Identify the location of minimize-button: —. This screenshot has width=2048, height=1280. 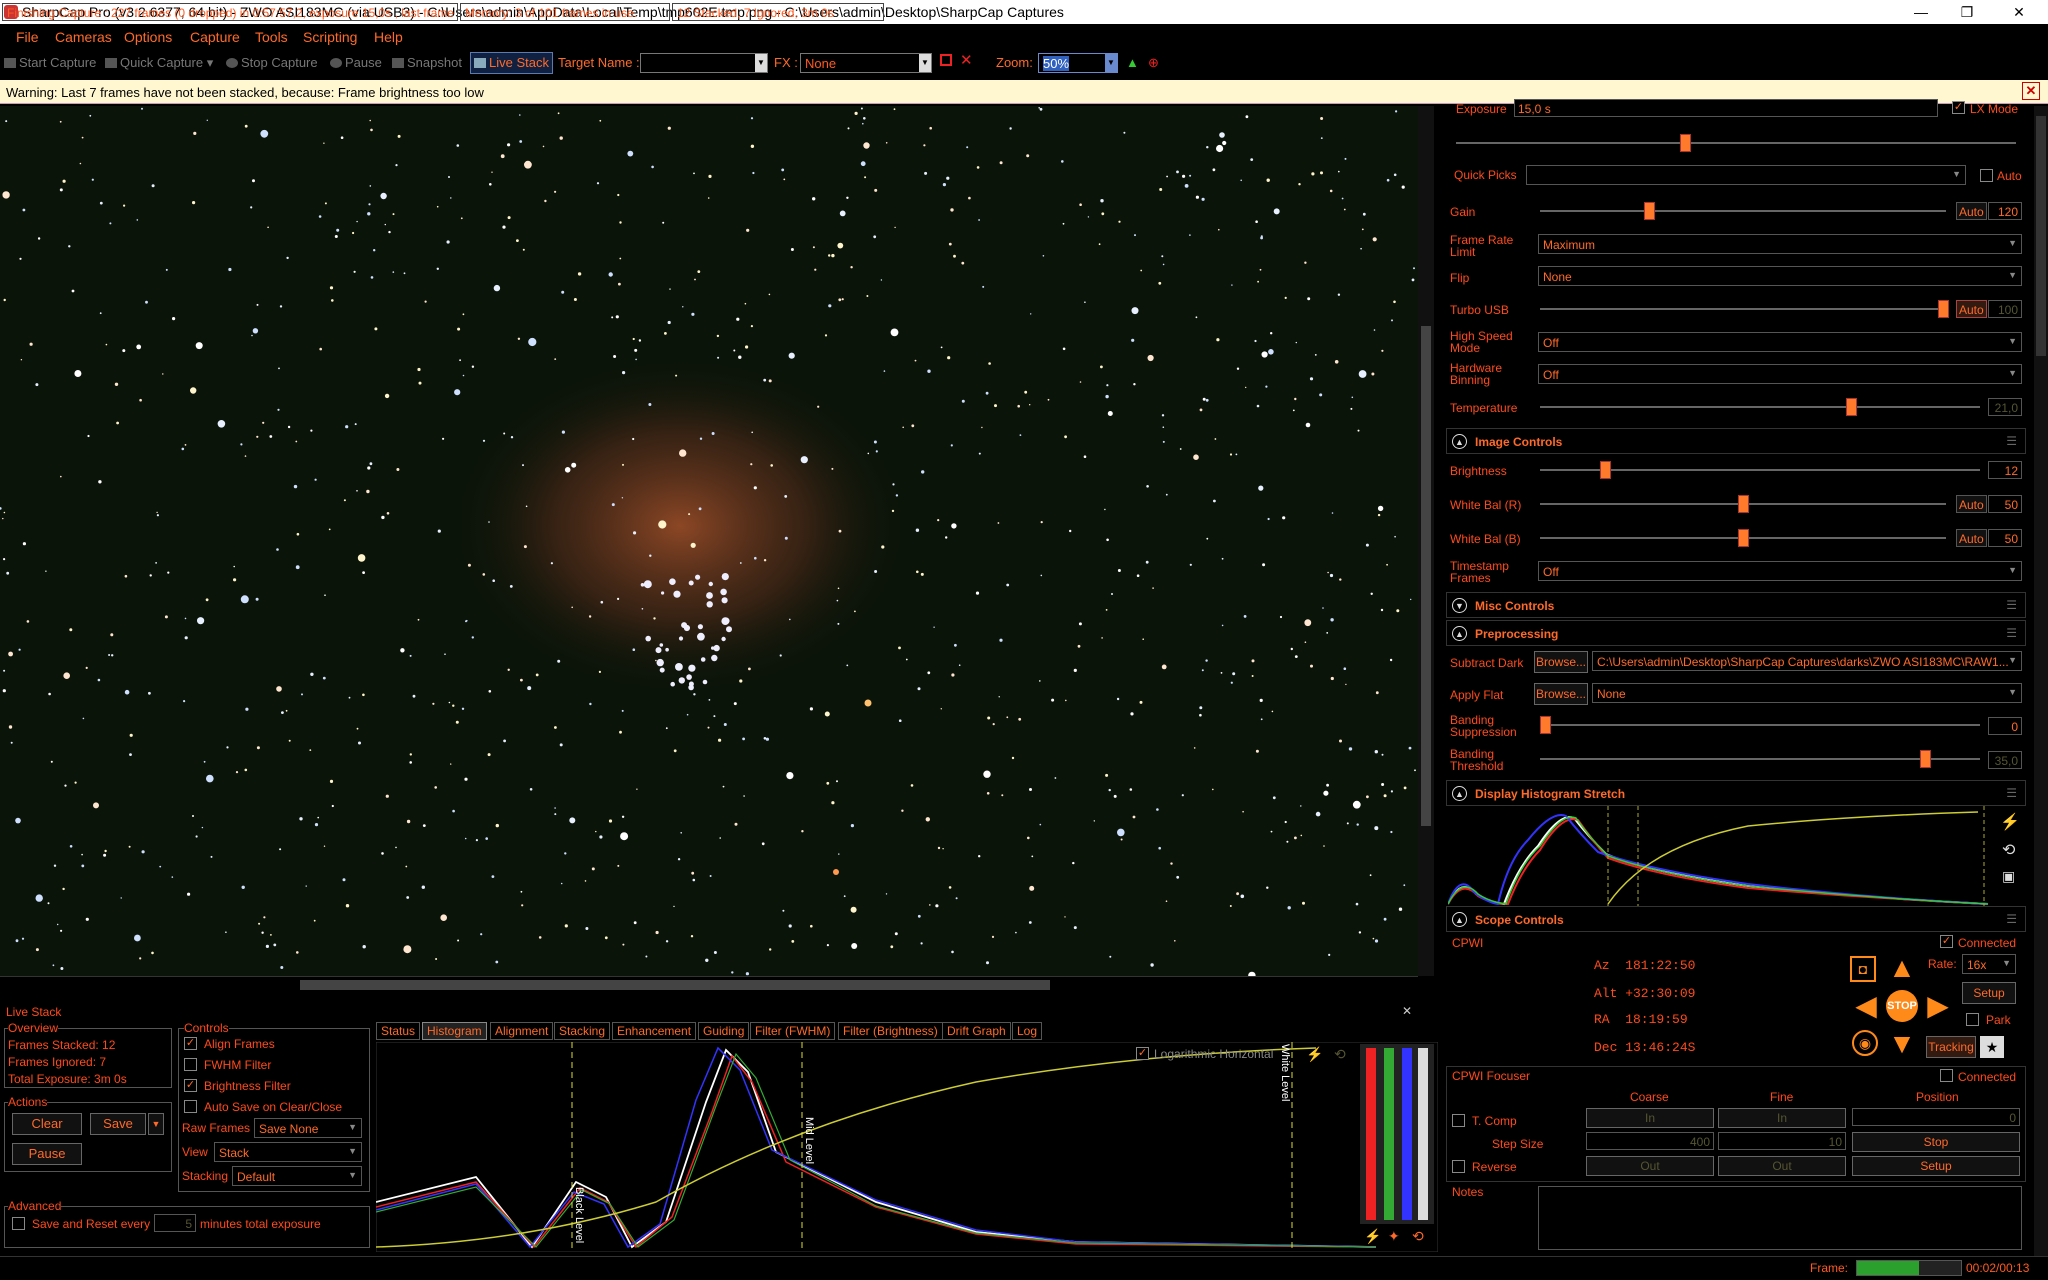
(1921, 12).